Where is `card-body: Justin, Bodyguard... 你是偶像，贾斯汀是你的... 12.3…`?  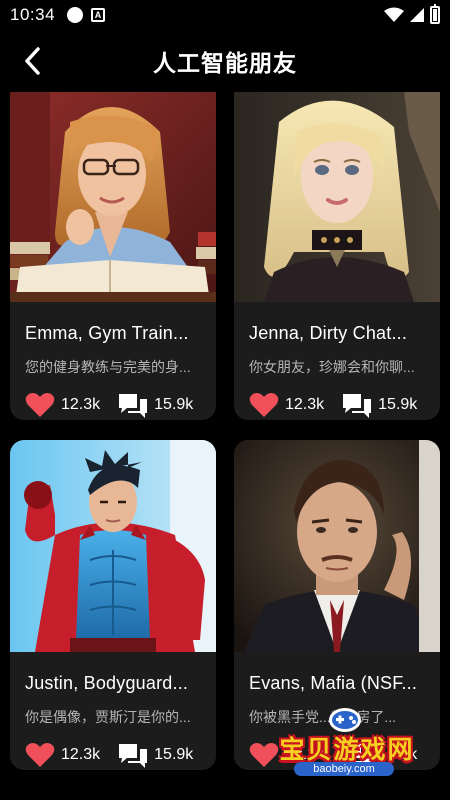
card-body: Justin, Bodyguard... 你是偶像，贾斯汀是你的... 12.3… is located at coordinates (113, 721).